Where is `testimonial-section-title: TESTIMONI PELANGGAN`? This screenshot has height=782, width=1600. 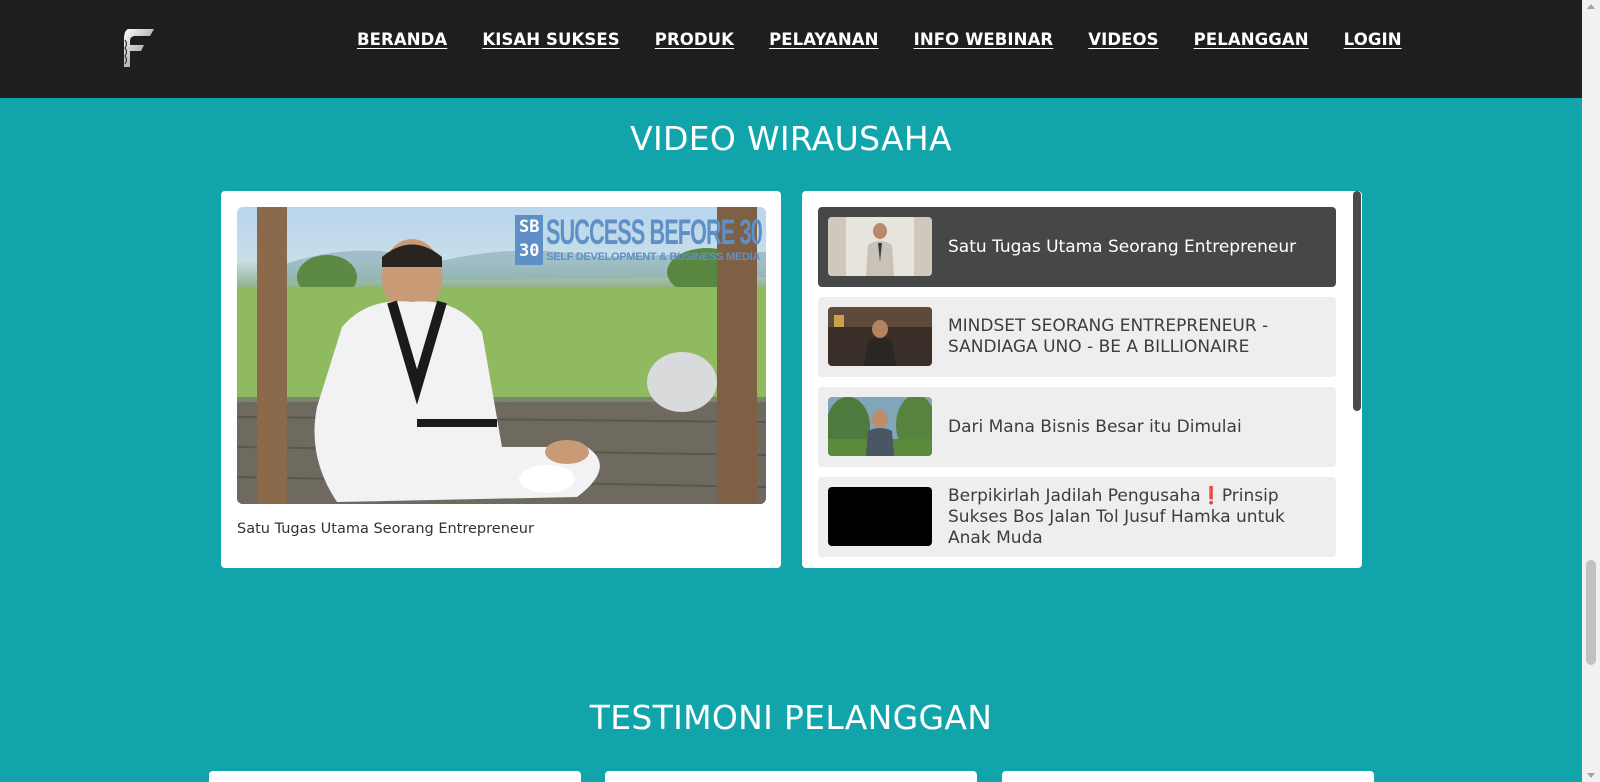
testimonial-section-title: TESTIMONI PELANGGAN is located at coordinates (791, 717).